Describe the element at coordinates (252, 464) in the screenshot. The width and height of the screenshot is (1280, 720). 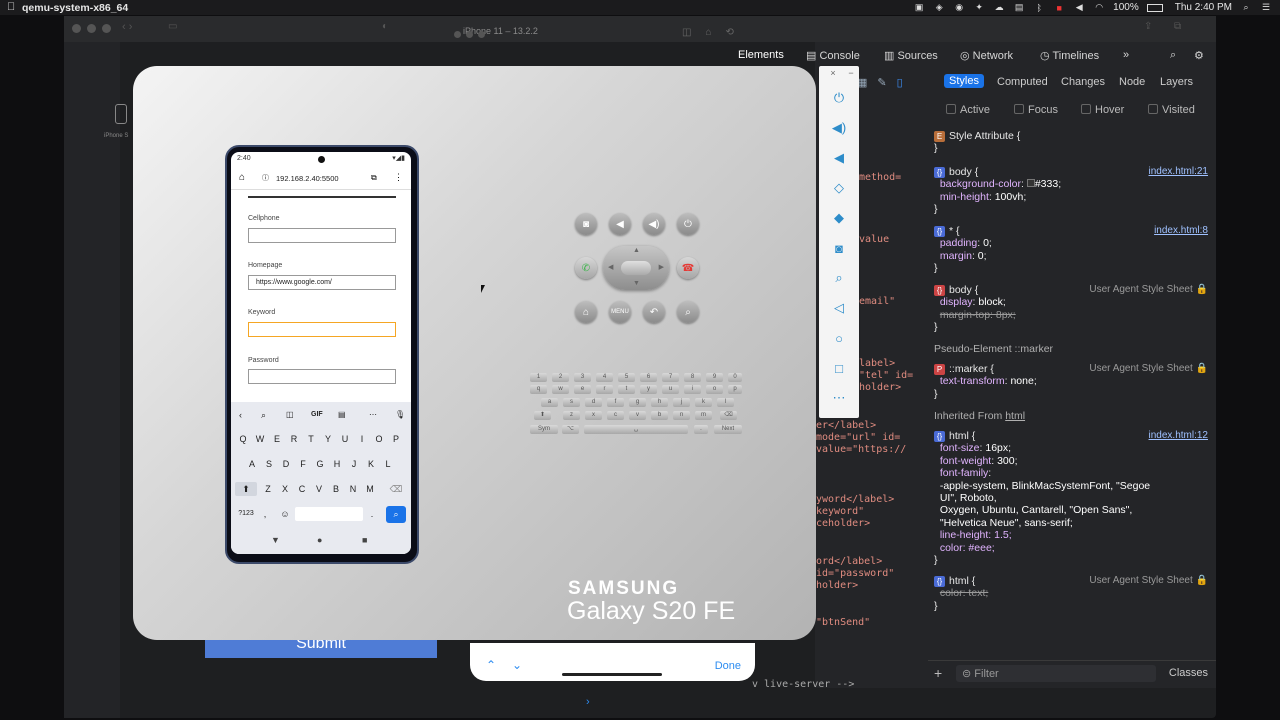
I see `key-a: A` at that location.